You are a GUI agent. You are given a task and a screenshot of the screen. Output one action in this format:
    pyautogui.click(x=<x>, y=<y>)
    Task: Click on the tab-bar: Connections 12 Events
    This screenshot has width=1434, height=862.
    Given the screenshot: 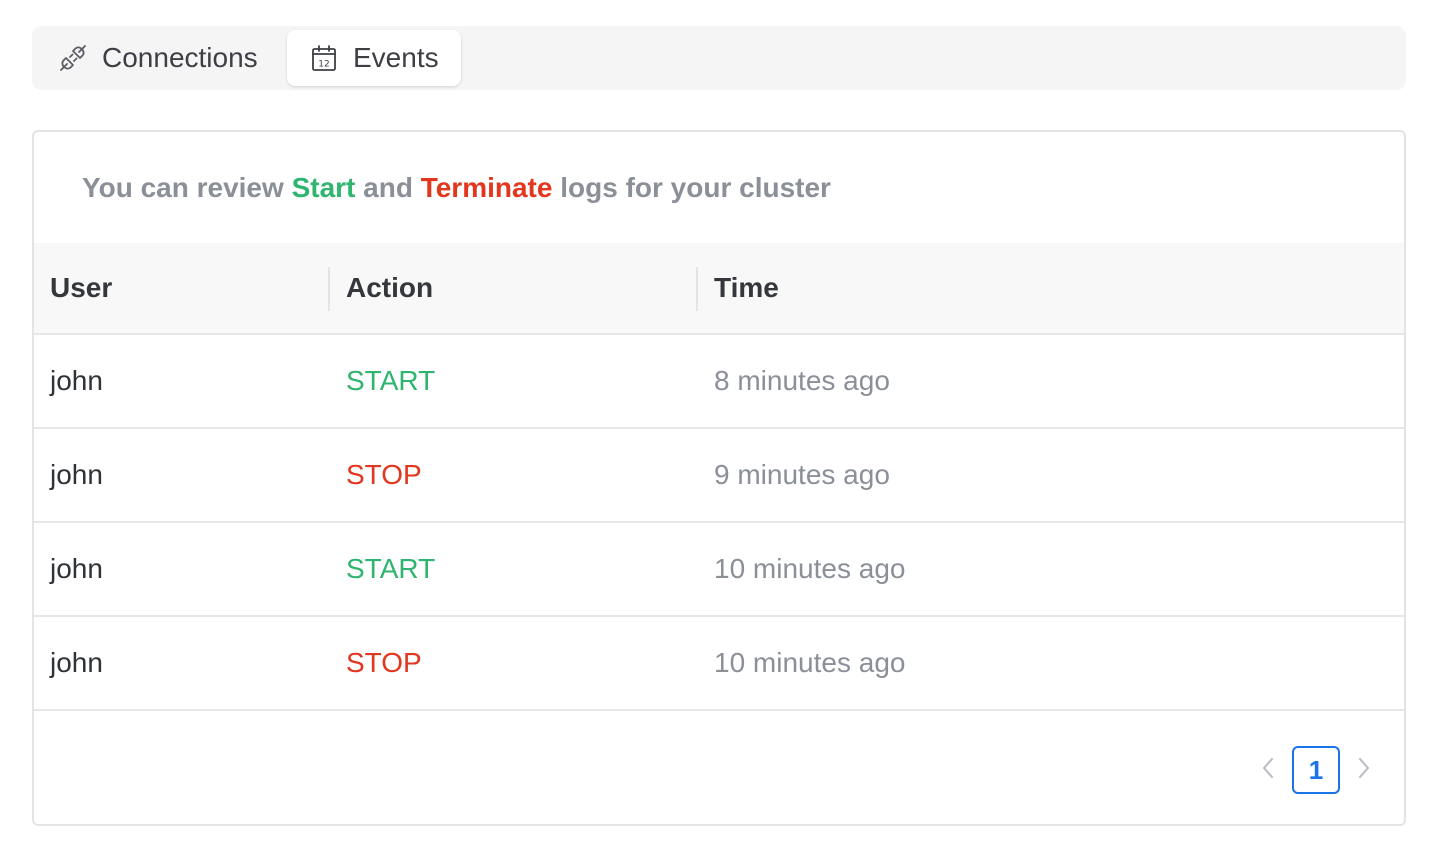 What is the action you would take?
    pyautogui.click(x=719, y=58)
    